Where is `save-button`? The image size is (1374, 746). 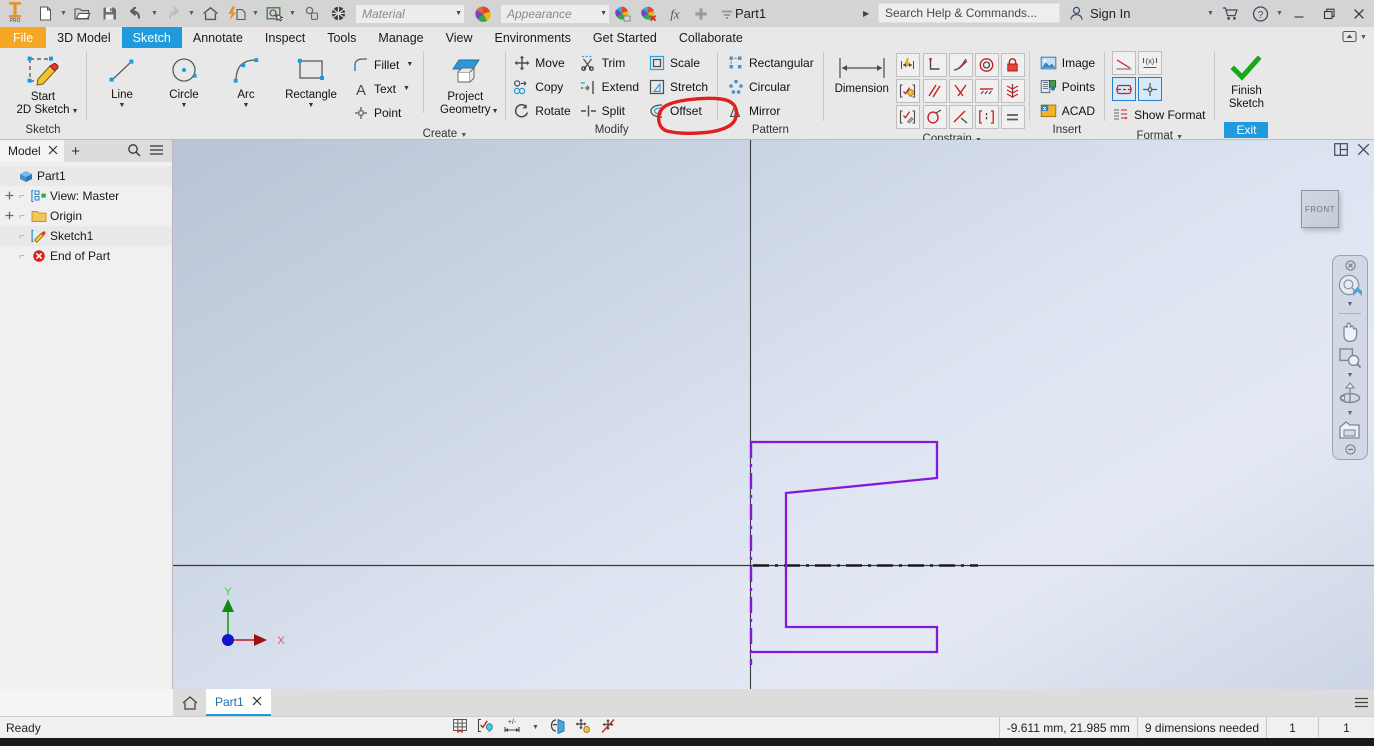
save-button is located at coordinates (109, 14).